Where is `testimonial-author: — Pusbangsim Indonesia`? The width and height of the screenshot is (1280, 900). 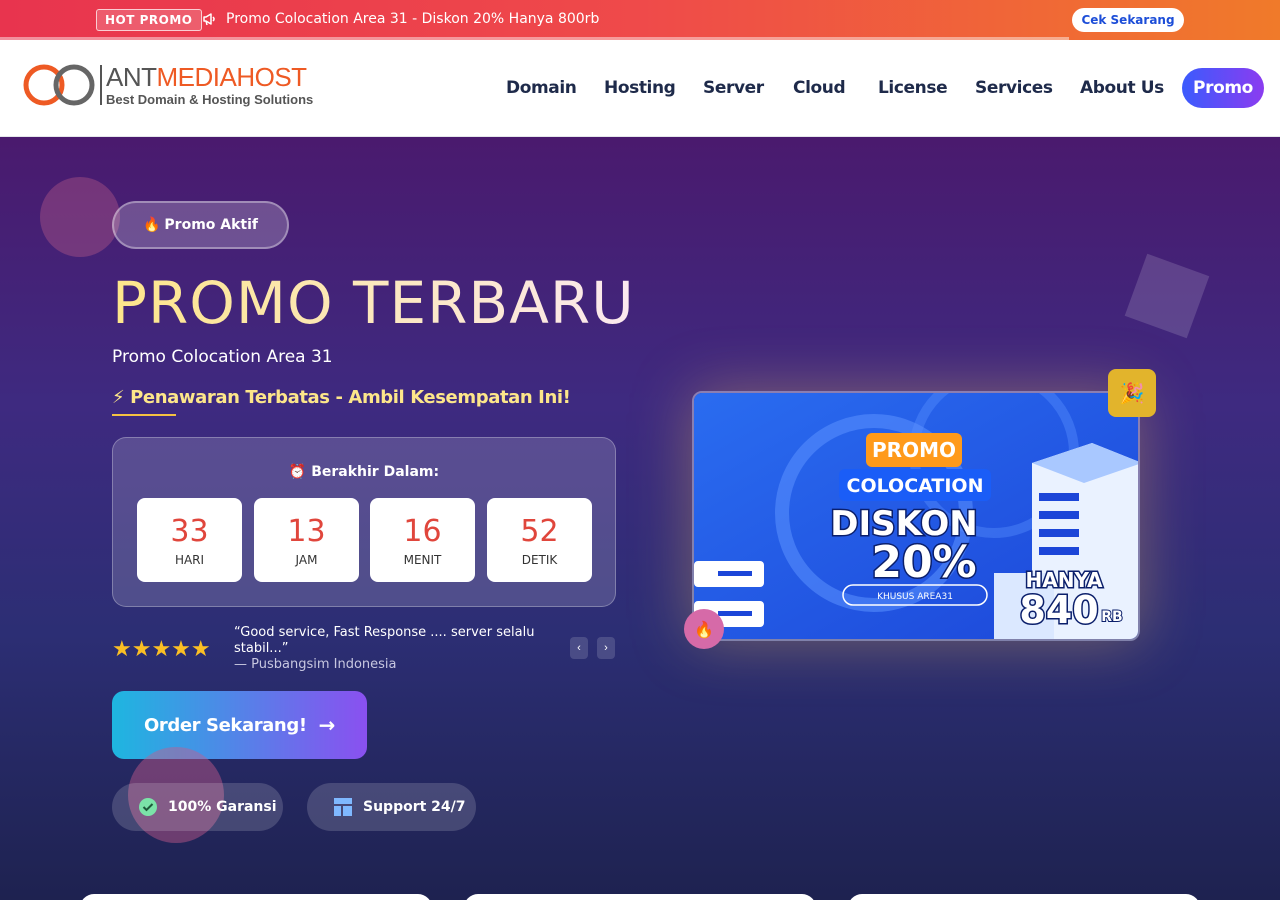 testimonial-author: — Pusbangsim Indonesia is located at coordinates (315, 664).